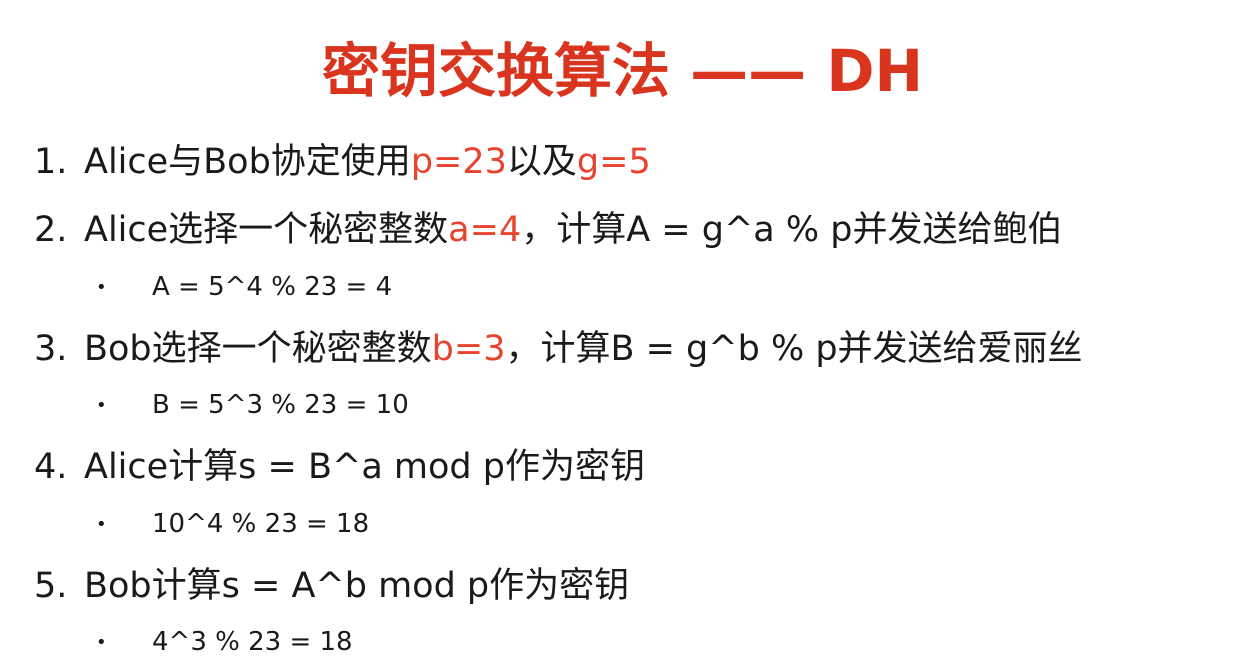 Image resolution: width=1245 pixels, height=662 pixels. Describe the element at coordinates (280, 405) in the screenshot. I see `detail-text: B = 5^3 % 23 = 10` at that location.